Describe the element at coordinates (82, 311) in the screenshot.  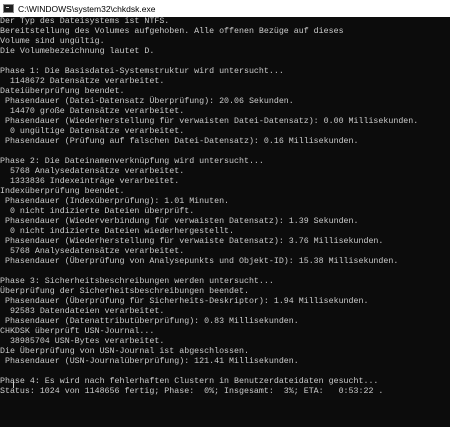
I see `console-line: 92583 Datendateien verarbeitet.` at that location.